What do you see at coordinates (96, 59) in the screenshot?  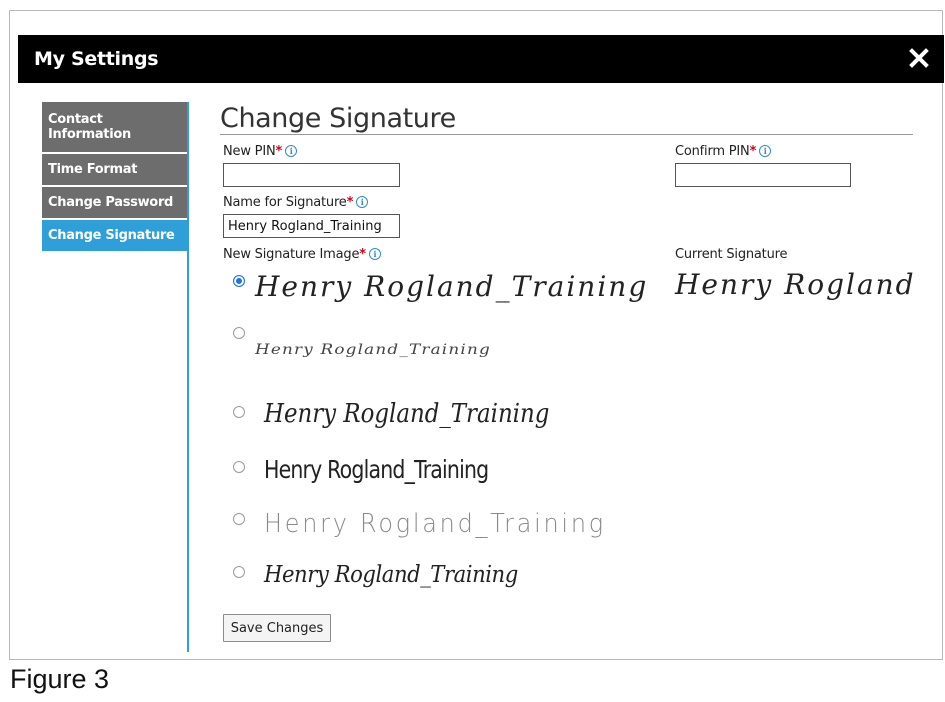 I see `dialog-title: My Settings` at bounding box center [96, 59].